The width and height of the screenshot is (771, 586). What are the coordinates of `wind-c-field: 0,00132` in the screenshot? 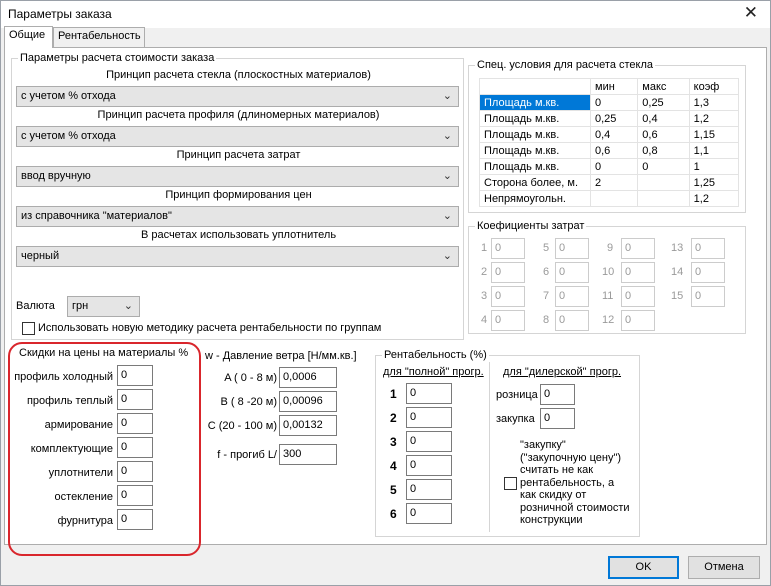 It's located at (308, 425).